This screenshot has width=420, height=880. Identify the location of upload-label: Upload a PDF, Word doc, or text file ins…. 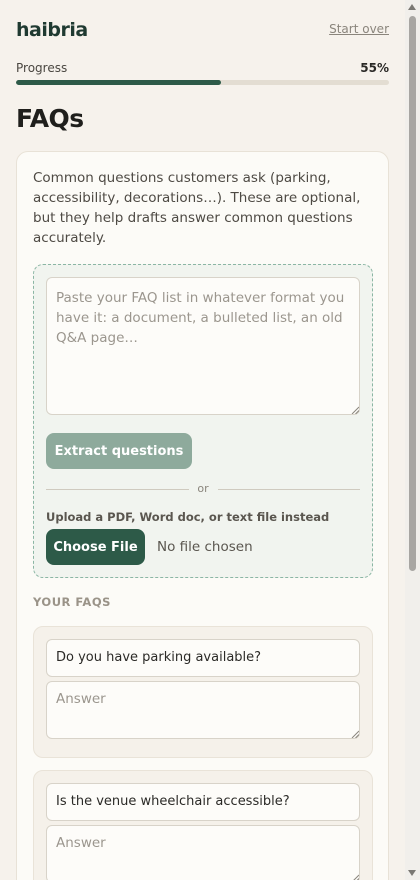
(188, 517).